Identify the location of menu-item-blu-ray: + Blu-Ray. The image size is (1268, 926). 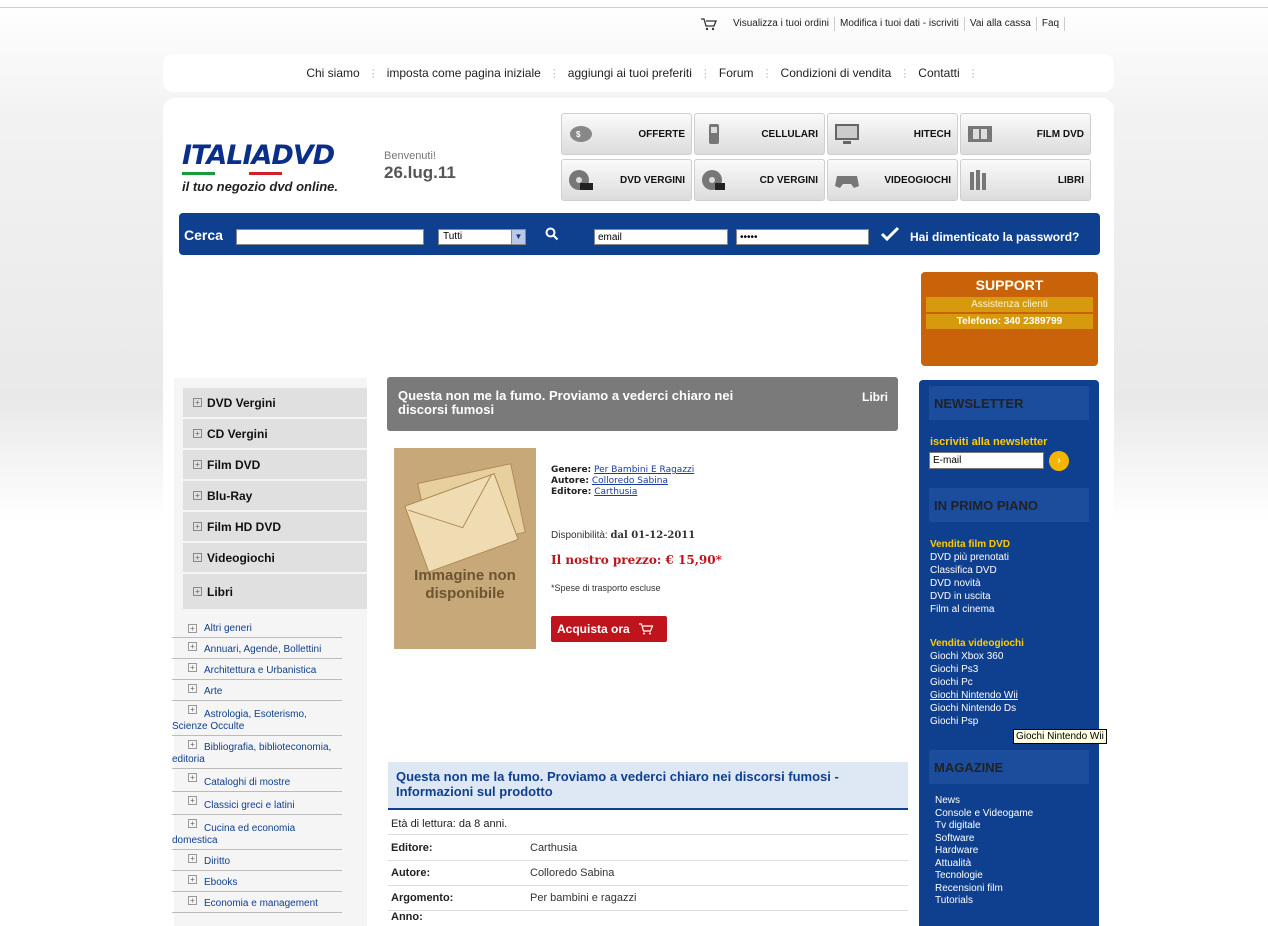
(275, 496).